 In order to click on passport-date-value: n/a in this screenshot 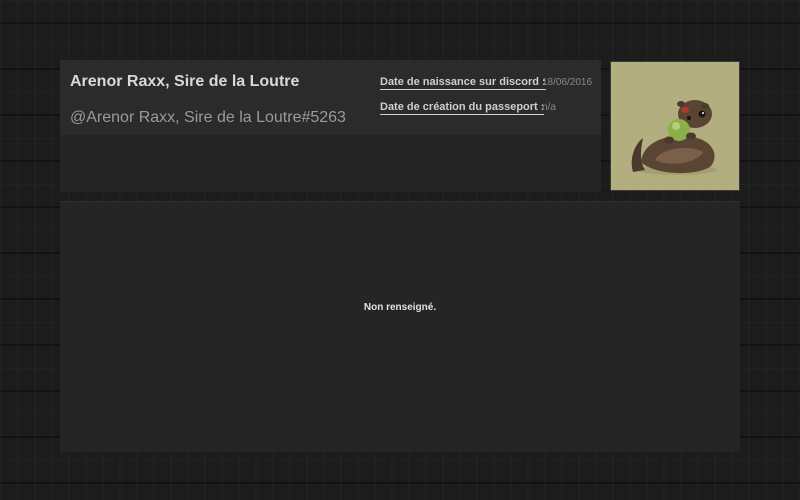, I will do `click(549, 107)`.